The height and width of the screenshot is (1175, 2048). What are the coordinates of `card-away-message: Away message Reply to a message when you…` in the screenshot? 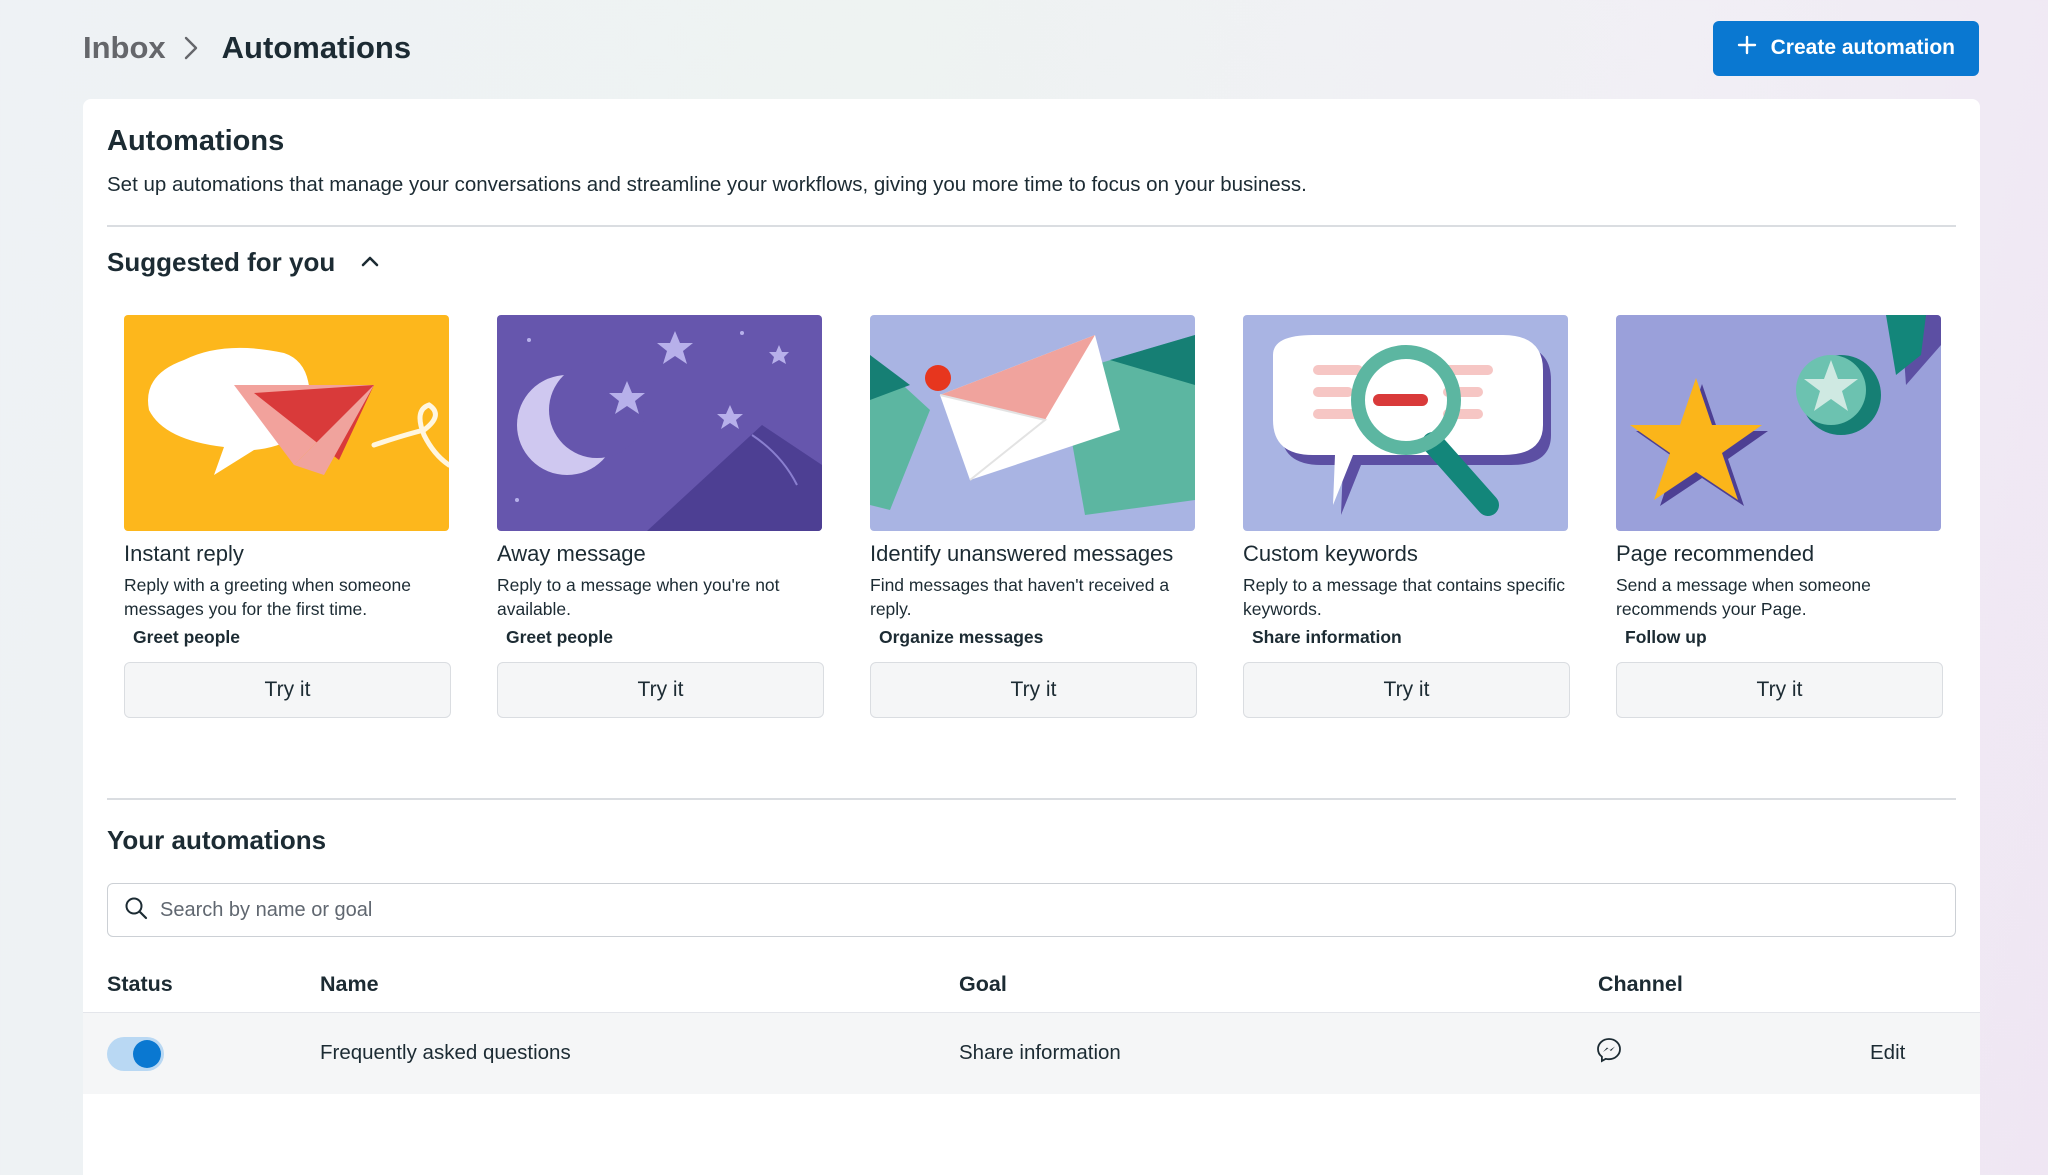 It's located at (660, 516).